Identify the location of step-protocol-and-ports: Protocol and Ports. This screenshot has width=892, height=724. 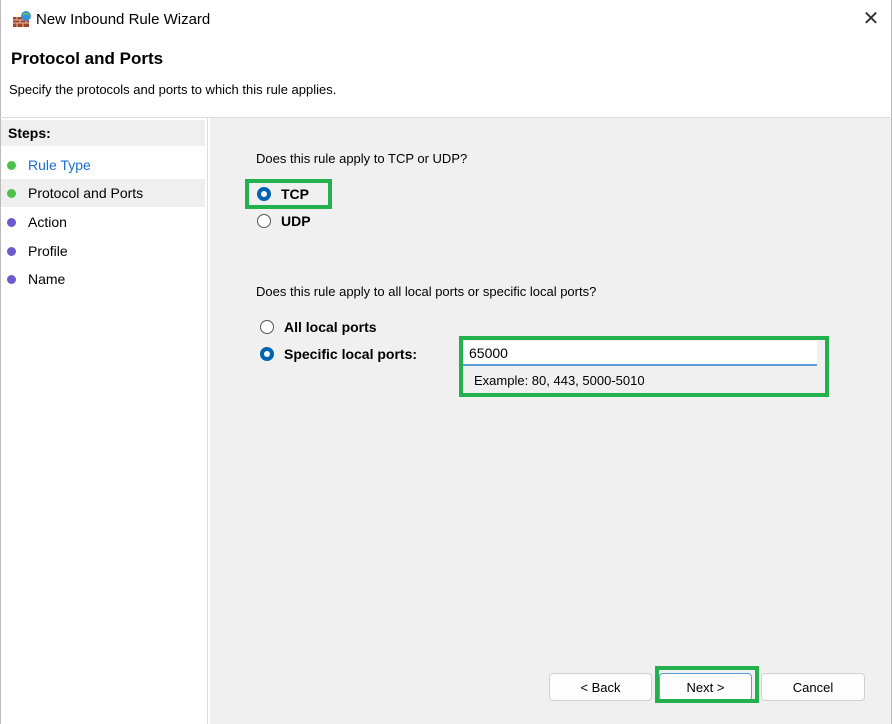
(103, 193).